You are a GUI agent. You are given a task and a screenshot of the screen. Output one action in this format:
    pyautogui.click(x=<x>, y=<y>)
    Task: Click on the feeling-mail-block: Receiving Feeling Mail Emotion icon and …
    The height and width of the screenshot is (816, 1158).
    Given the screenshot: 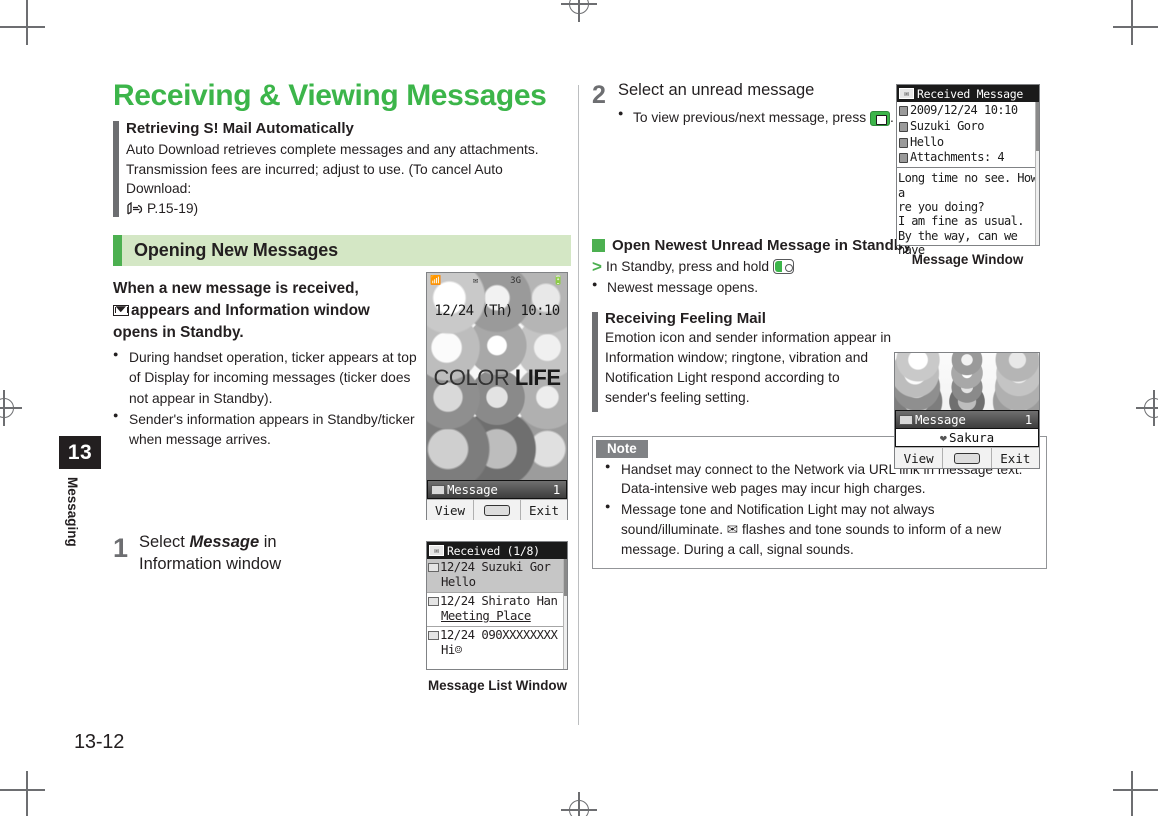 What is the action you would take?
    pyautogui.click(x=742, y=360)
    